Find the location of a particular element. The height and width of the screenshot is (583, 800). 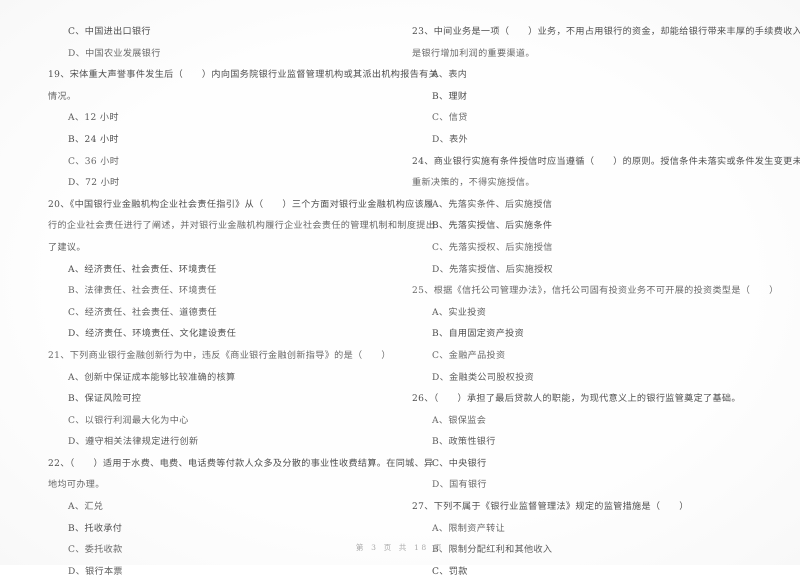

list-item: C、金融产品投资 is located at coordinates (469, 355).